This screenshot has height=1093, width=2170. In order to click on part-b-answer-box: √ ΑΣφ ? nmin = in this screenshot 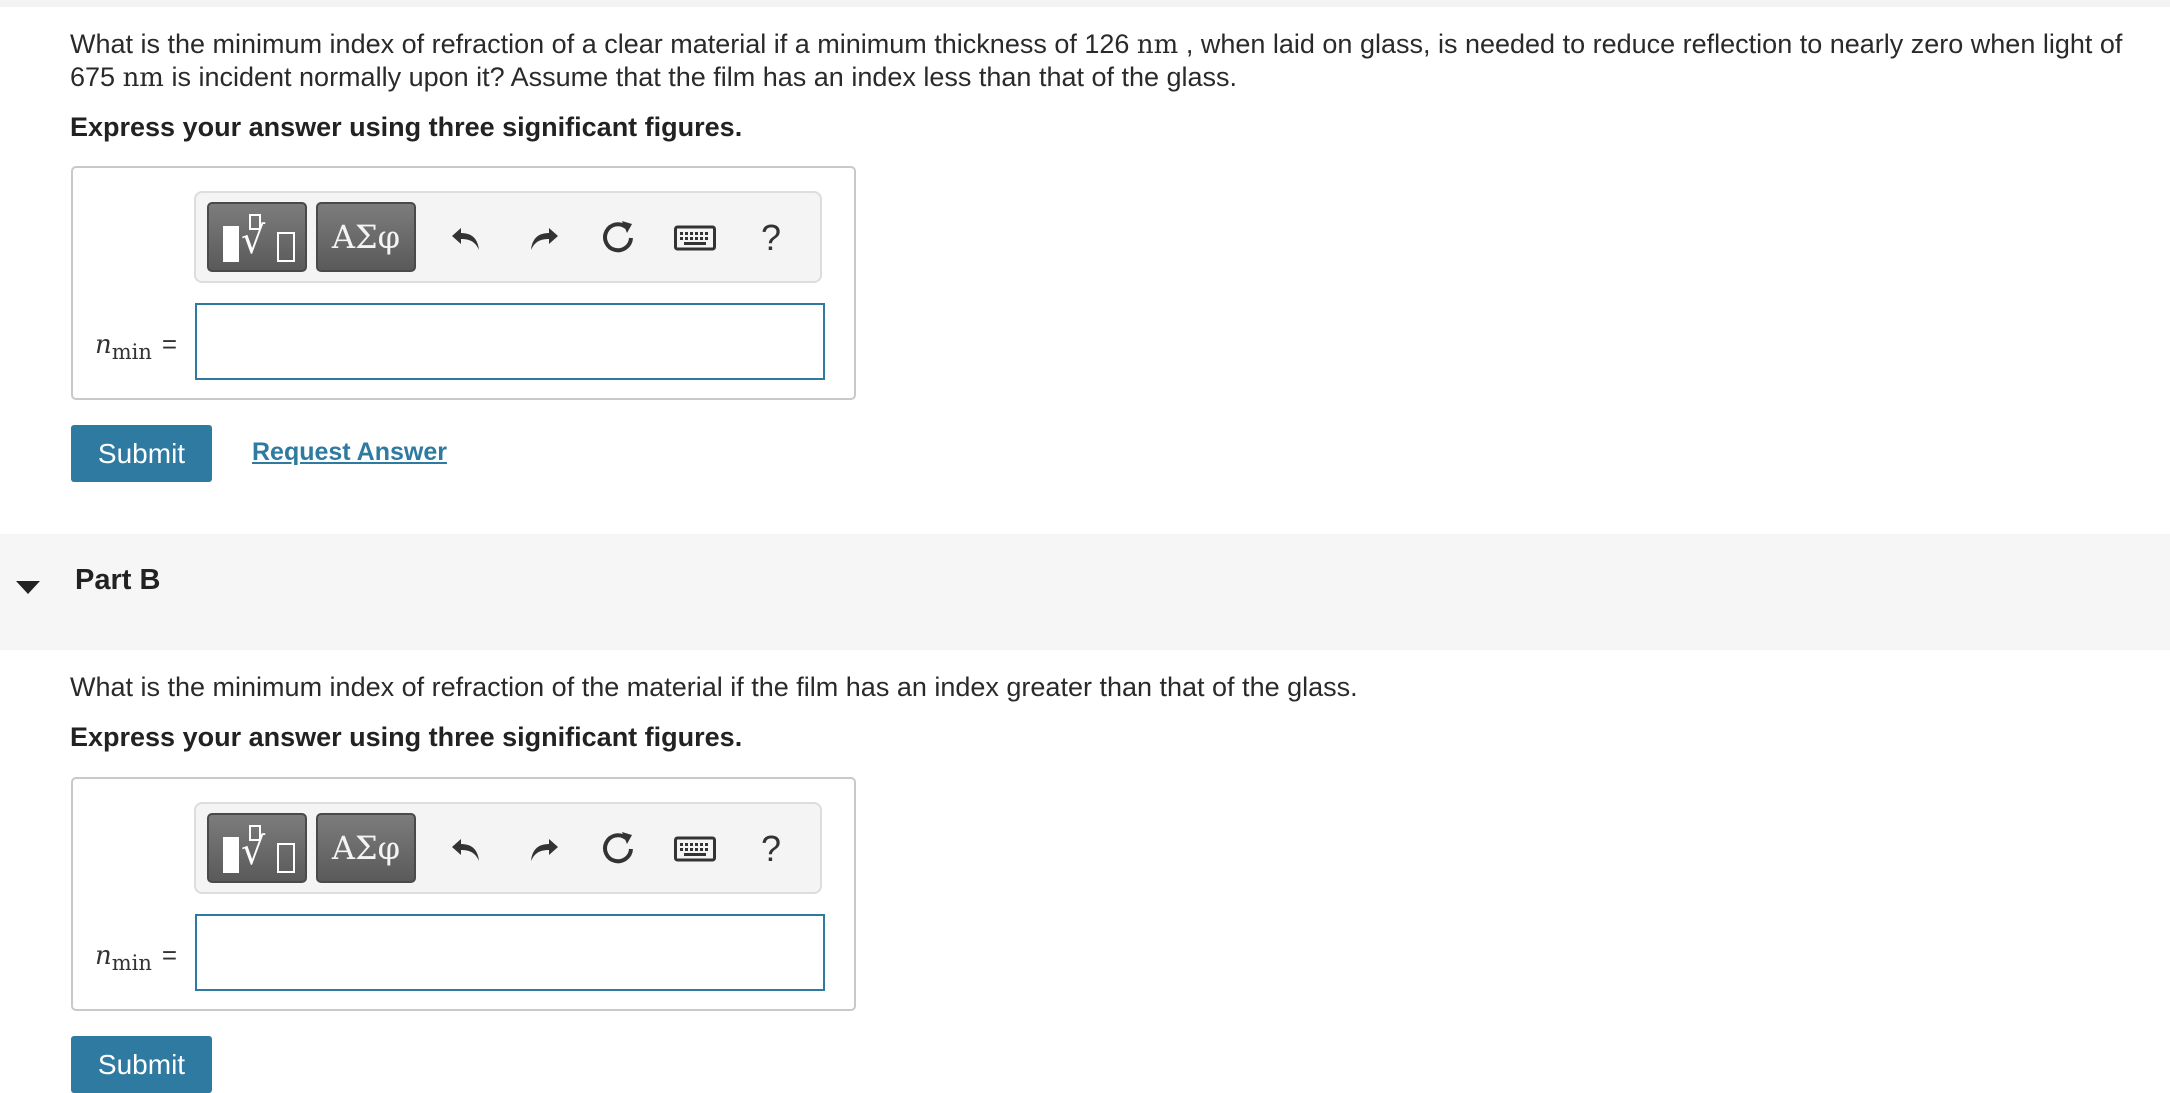, I will do `click(463, 894)`.